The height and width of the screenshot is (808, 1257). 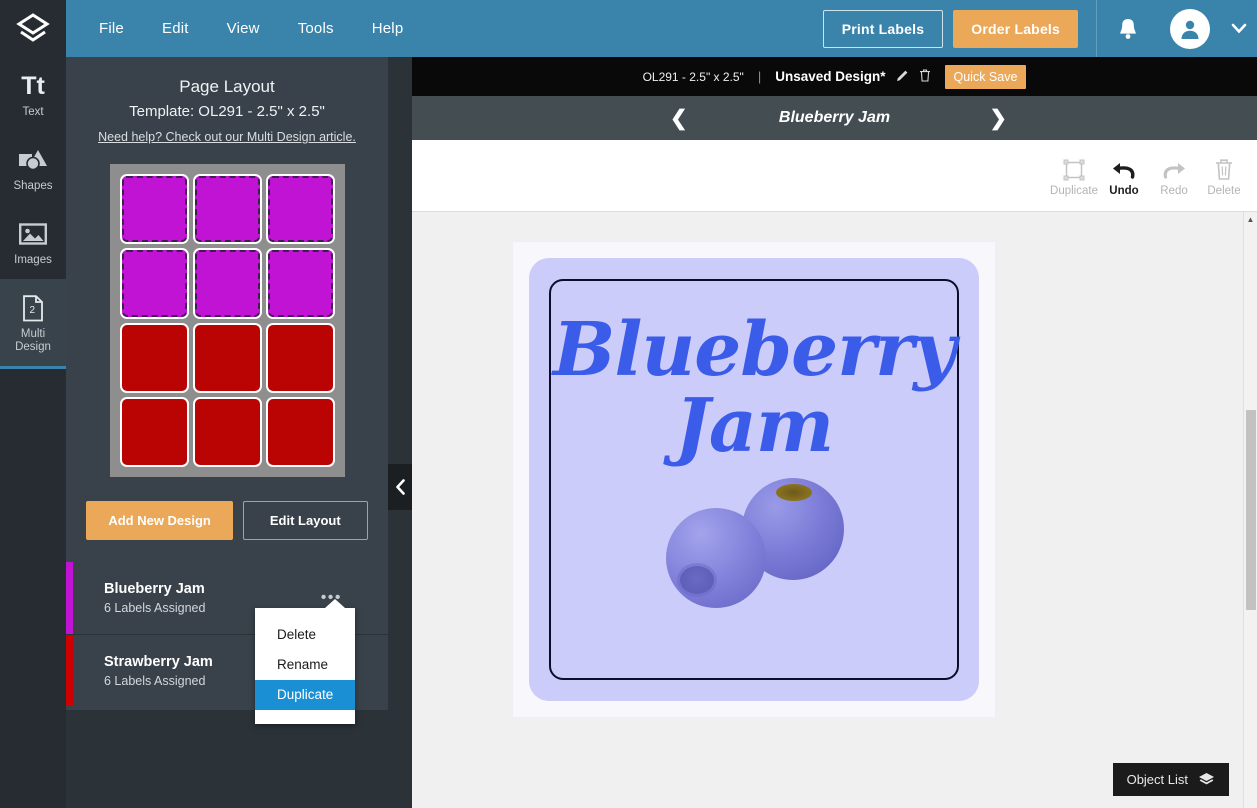 What do you see at coordinates (794, 492) in the screenshot?
I see `berry-crown-shape` at bounding box center [794, 492].